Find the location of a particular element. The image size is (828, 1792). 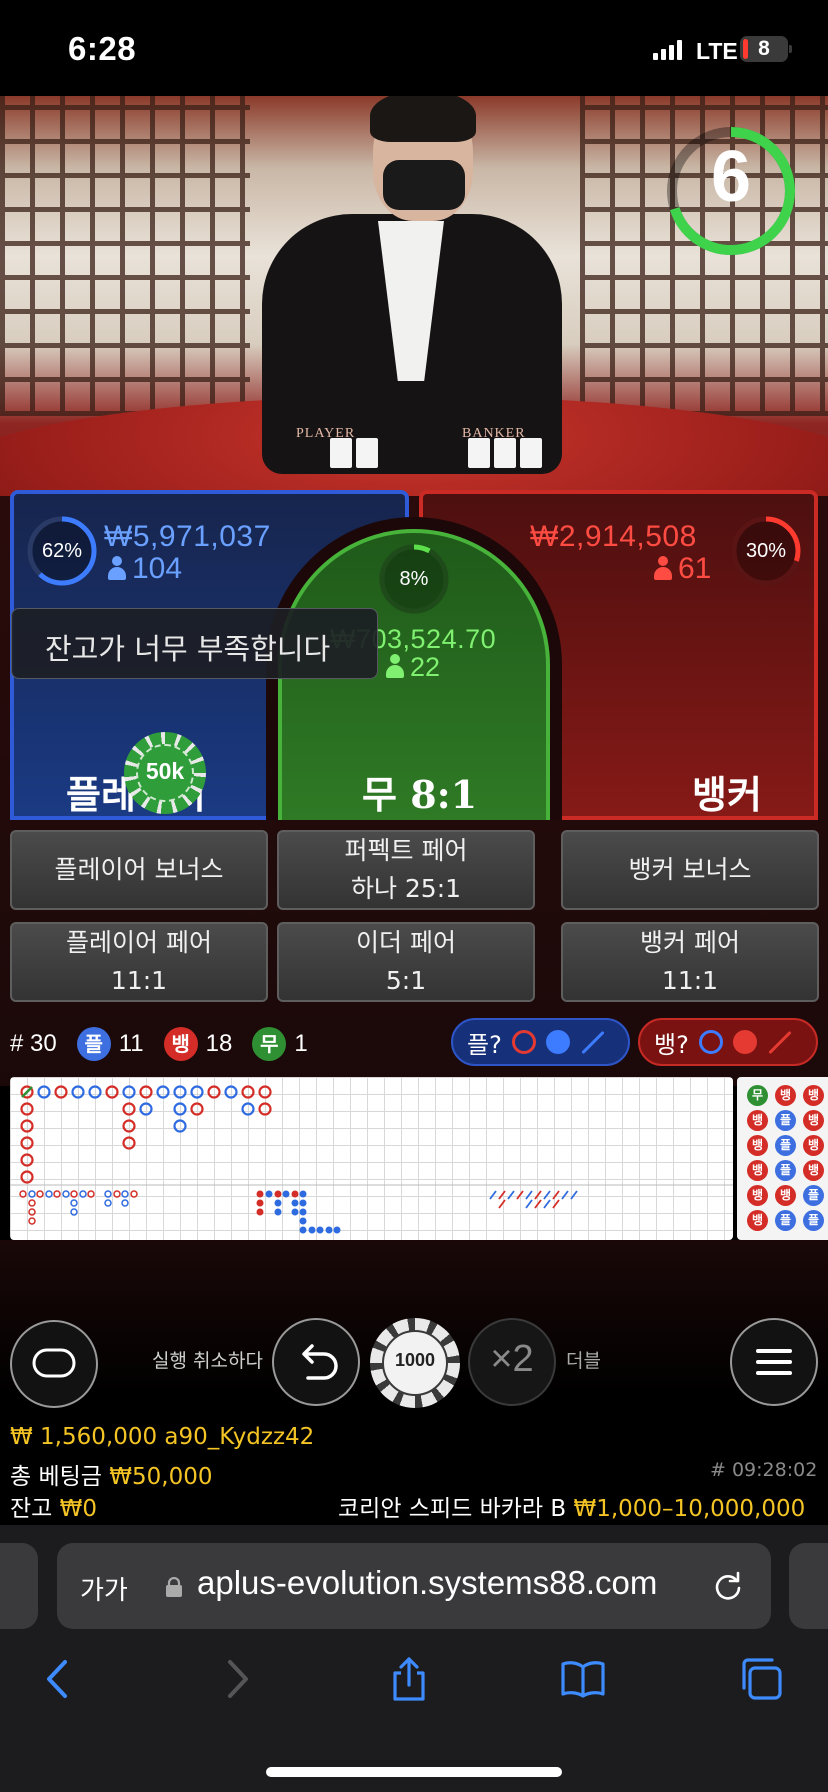

balance: 잔고 ₩0 is located at coordinates (54, 1509).